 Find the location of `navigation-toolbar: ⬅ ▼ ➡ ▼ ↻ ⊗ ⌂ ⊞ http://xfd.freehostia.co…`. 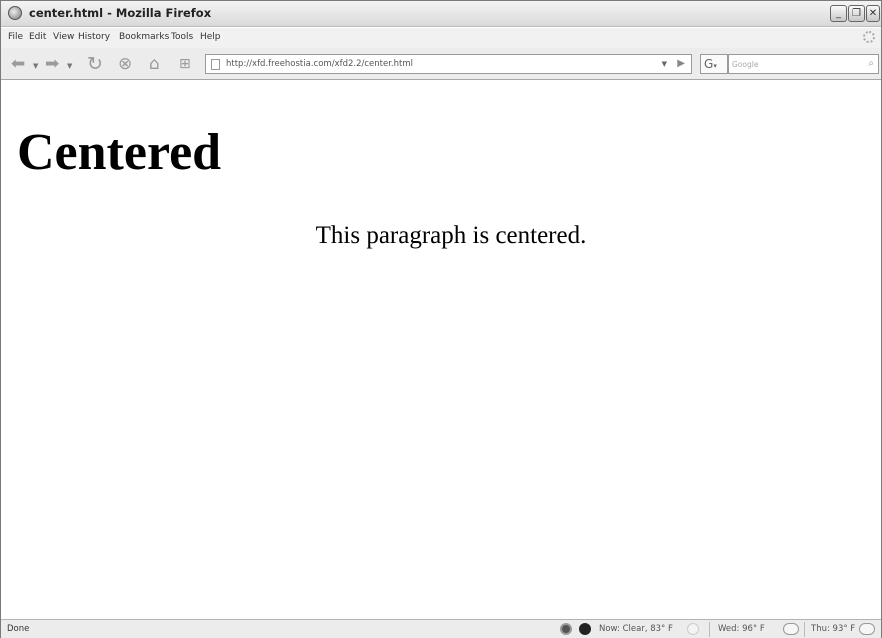

navigation-toolbar: ⬅ ▼ ➡ ▼ ↻ ⊗ ⌂ ⊞ http://xfd.freehostia.co… is located at coordinates (441, 64).